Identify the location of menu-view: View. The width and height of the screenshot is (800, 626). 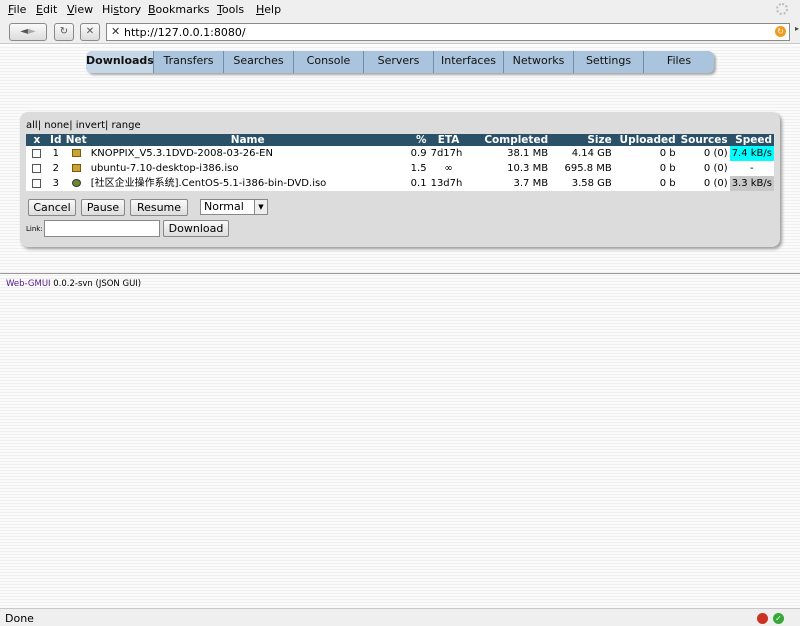
(80, 9).